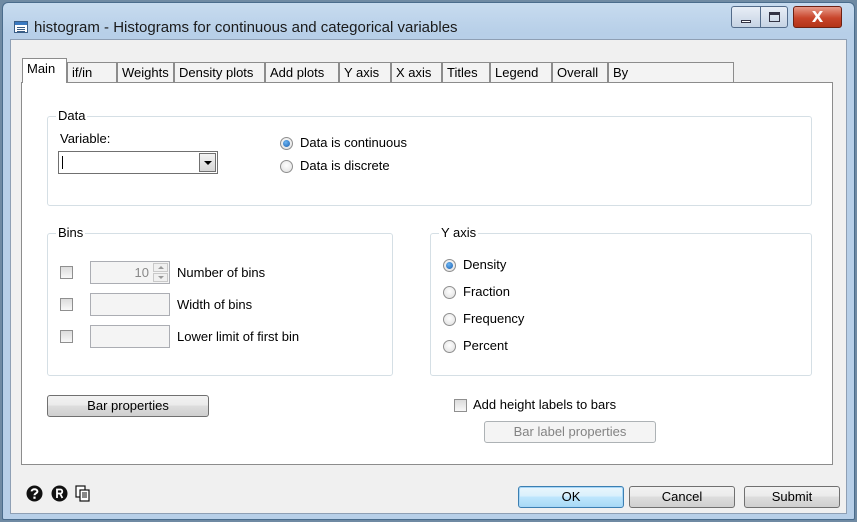 The height and width of the screenshot is (522, 857). Describe the element at coordinates (66, 336) in the screenshot. I see `lower-limit-checkbox` at that location.